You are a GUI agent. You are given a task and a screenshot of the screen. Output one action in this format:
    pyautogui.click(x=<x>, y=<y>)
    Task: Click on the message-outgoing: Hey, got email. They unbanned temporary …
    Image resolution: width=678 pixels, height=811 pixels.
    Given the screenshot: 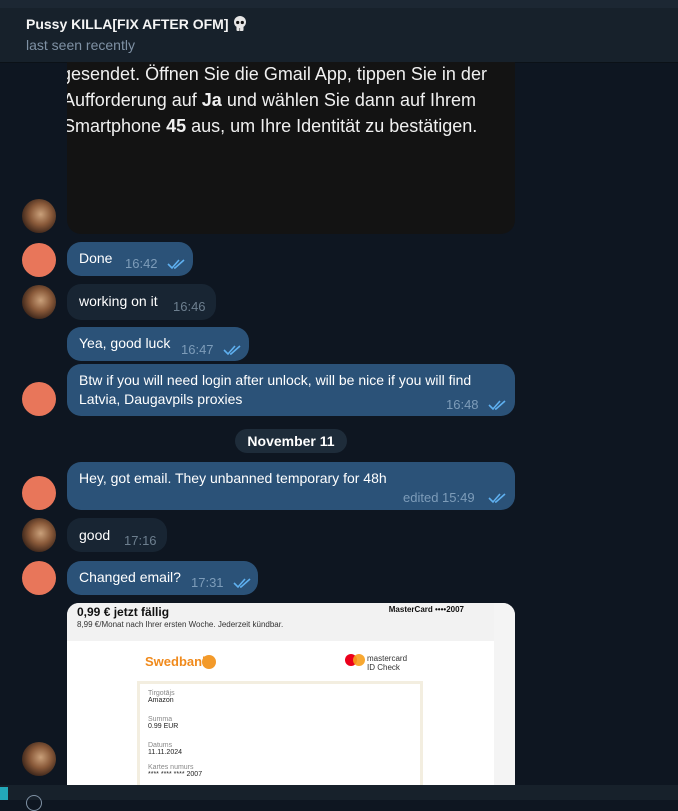 What is the action you would take?
    pyautogui.click(x=291, y=486)
    